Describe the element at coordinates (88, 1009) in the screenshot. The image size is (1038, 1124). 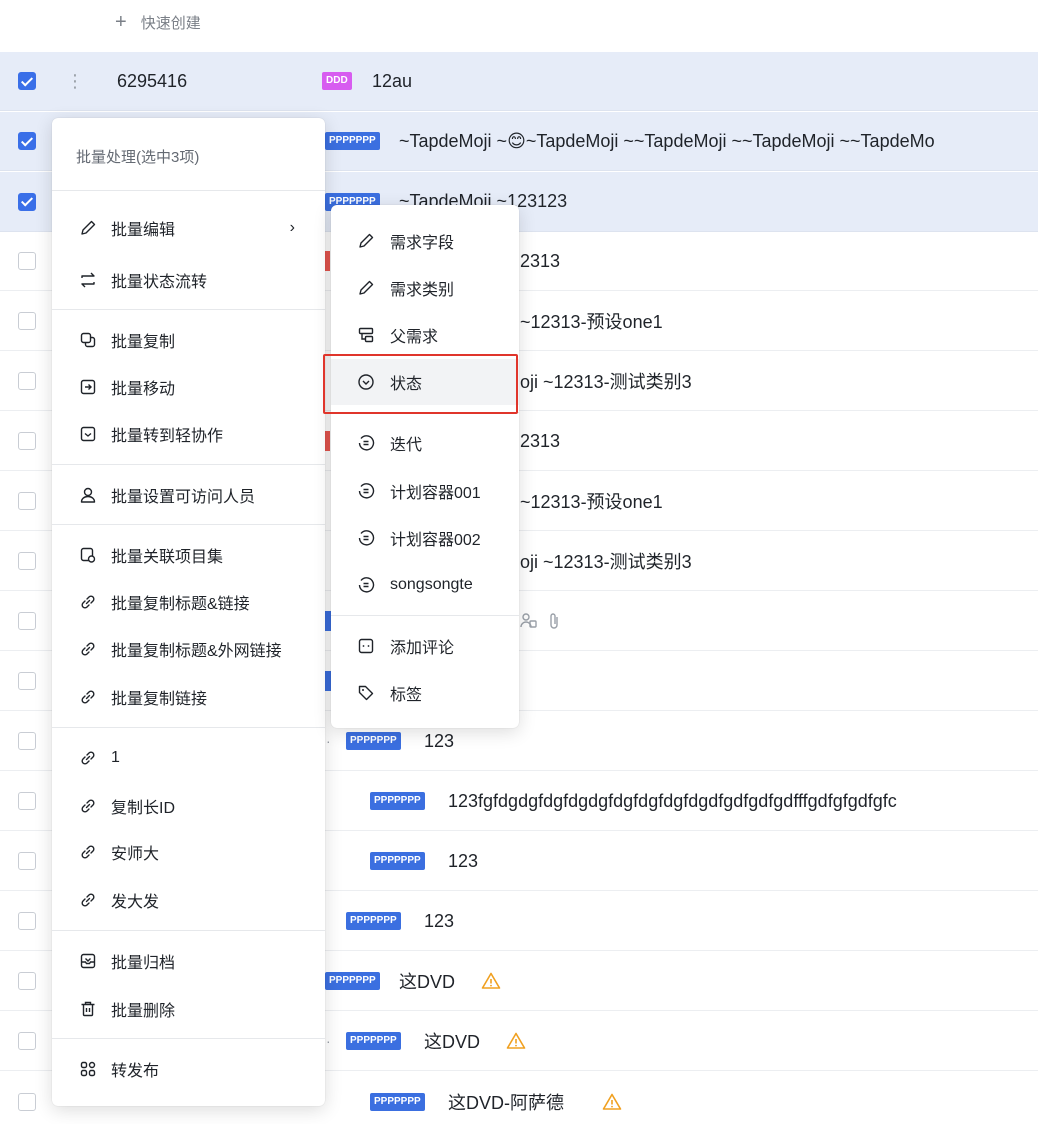
I see `trash-icon` at that location.